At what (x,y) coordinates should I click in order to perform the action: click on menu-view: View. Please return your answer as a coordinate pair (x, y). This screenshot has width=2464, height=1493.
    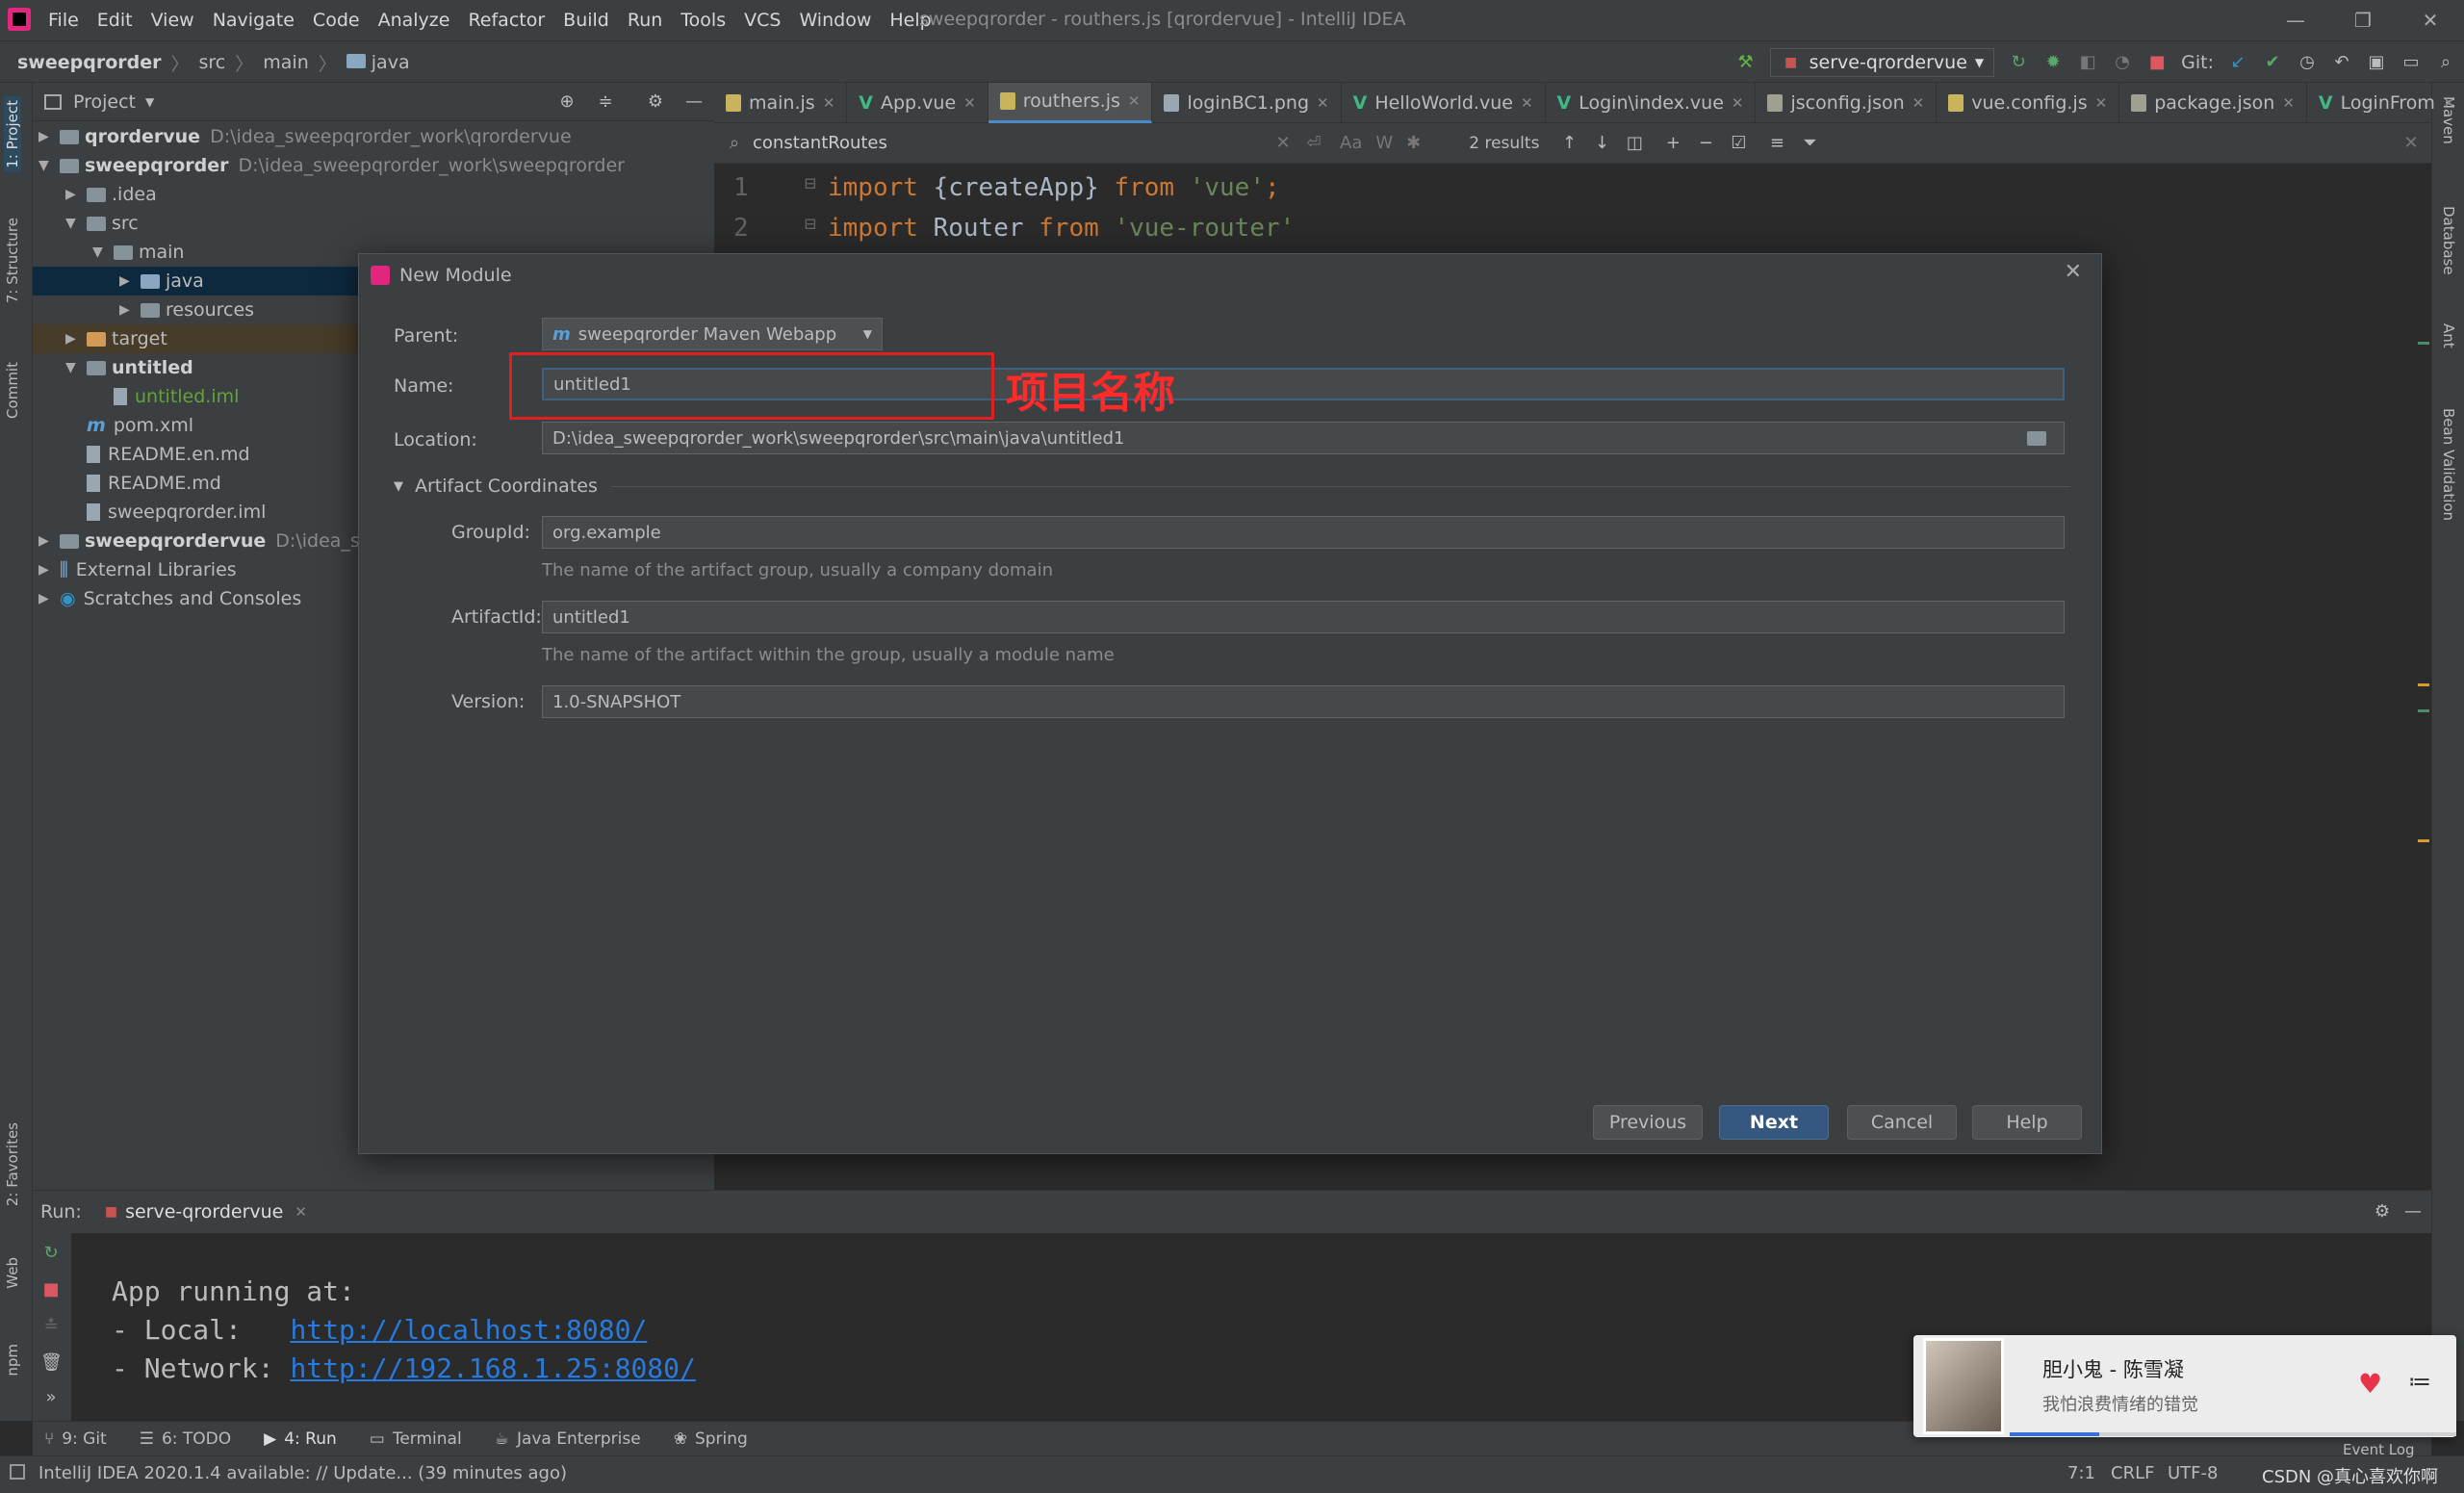
    Looking at the image, I should click on (172, 20).